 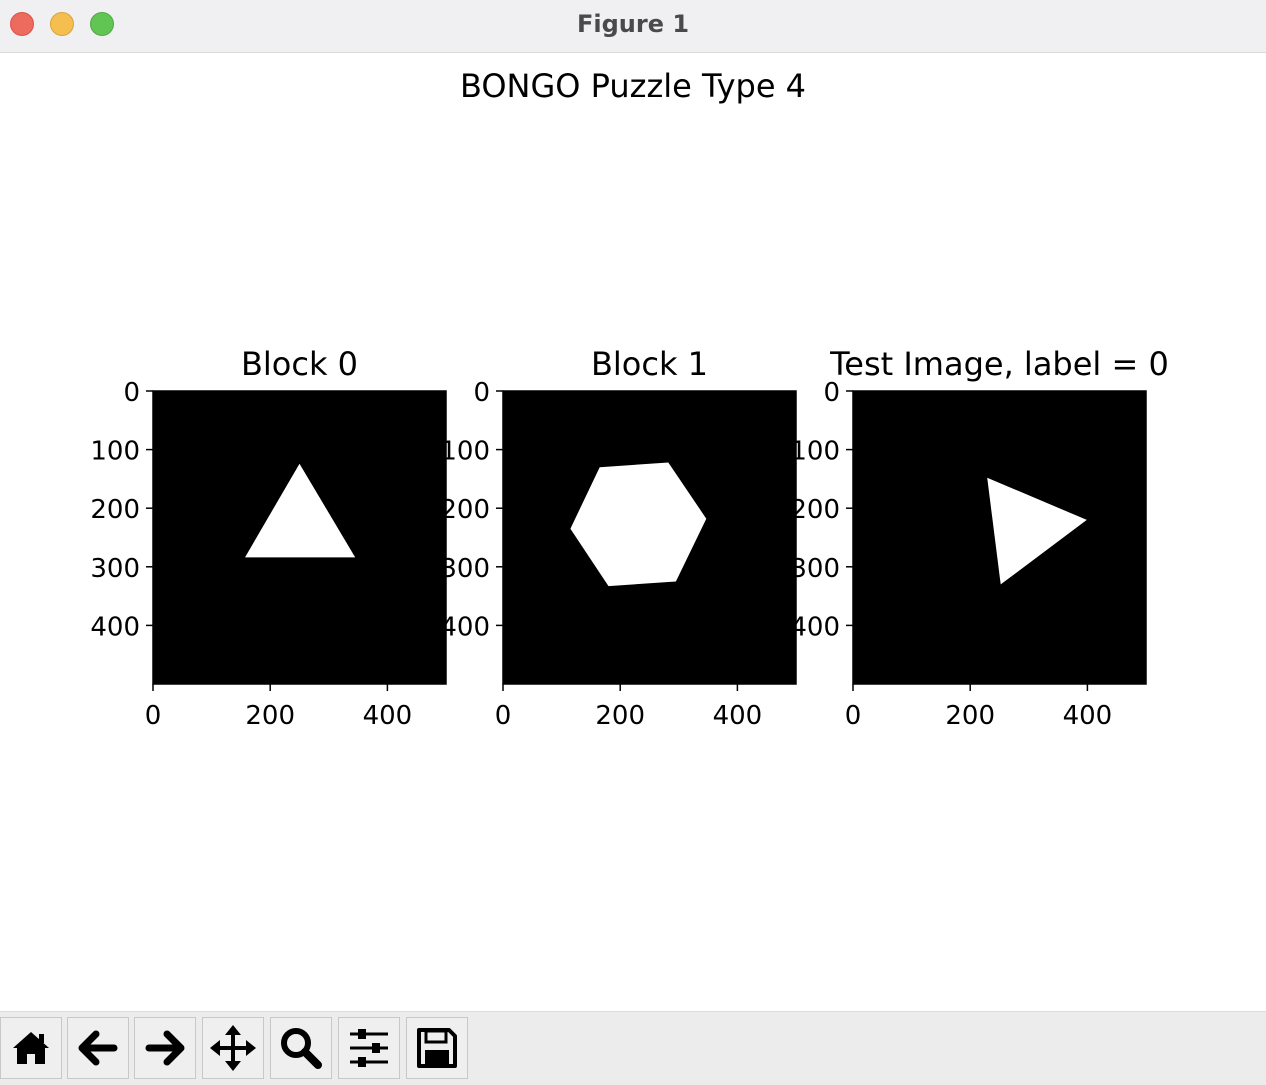 I want to click on home-icon, so click(x=31, y=1048).